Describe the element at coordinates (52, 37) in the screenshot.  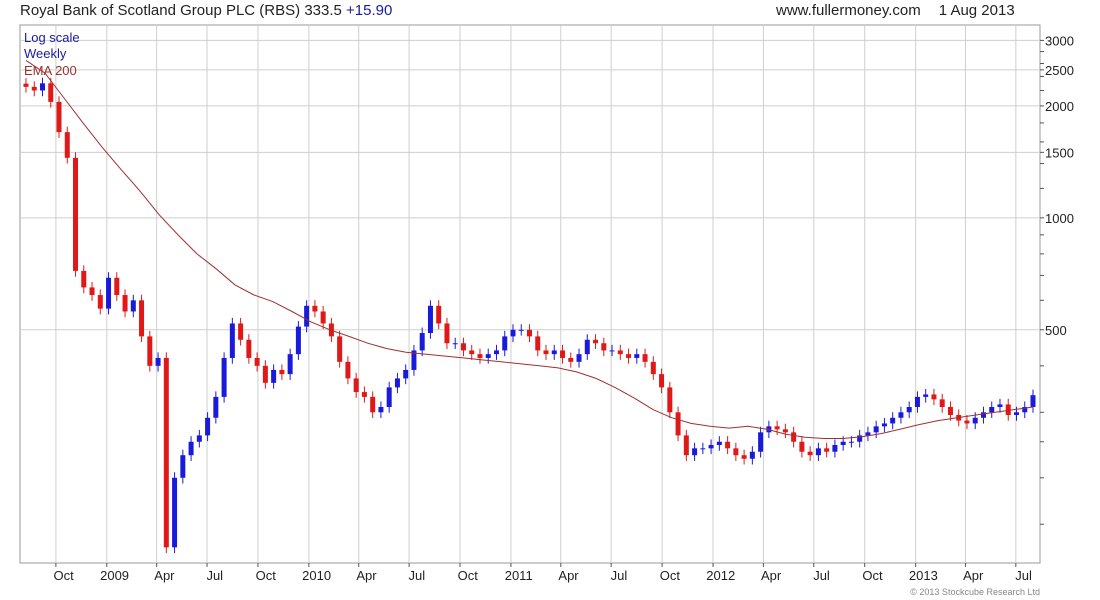
I see `legend-log-scale: Log scale` at that location.